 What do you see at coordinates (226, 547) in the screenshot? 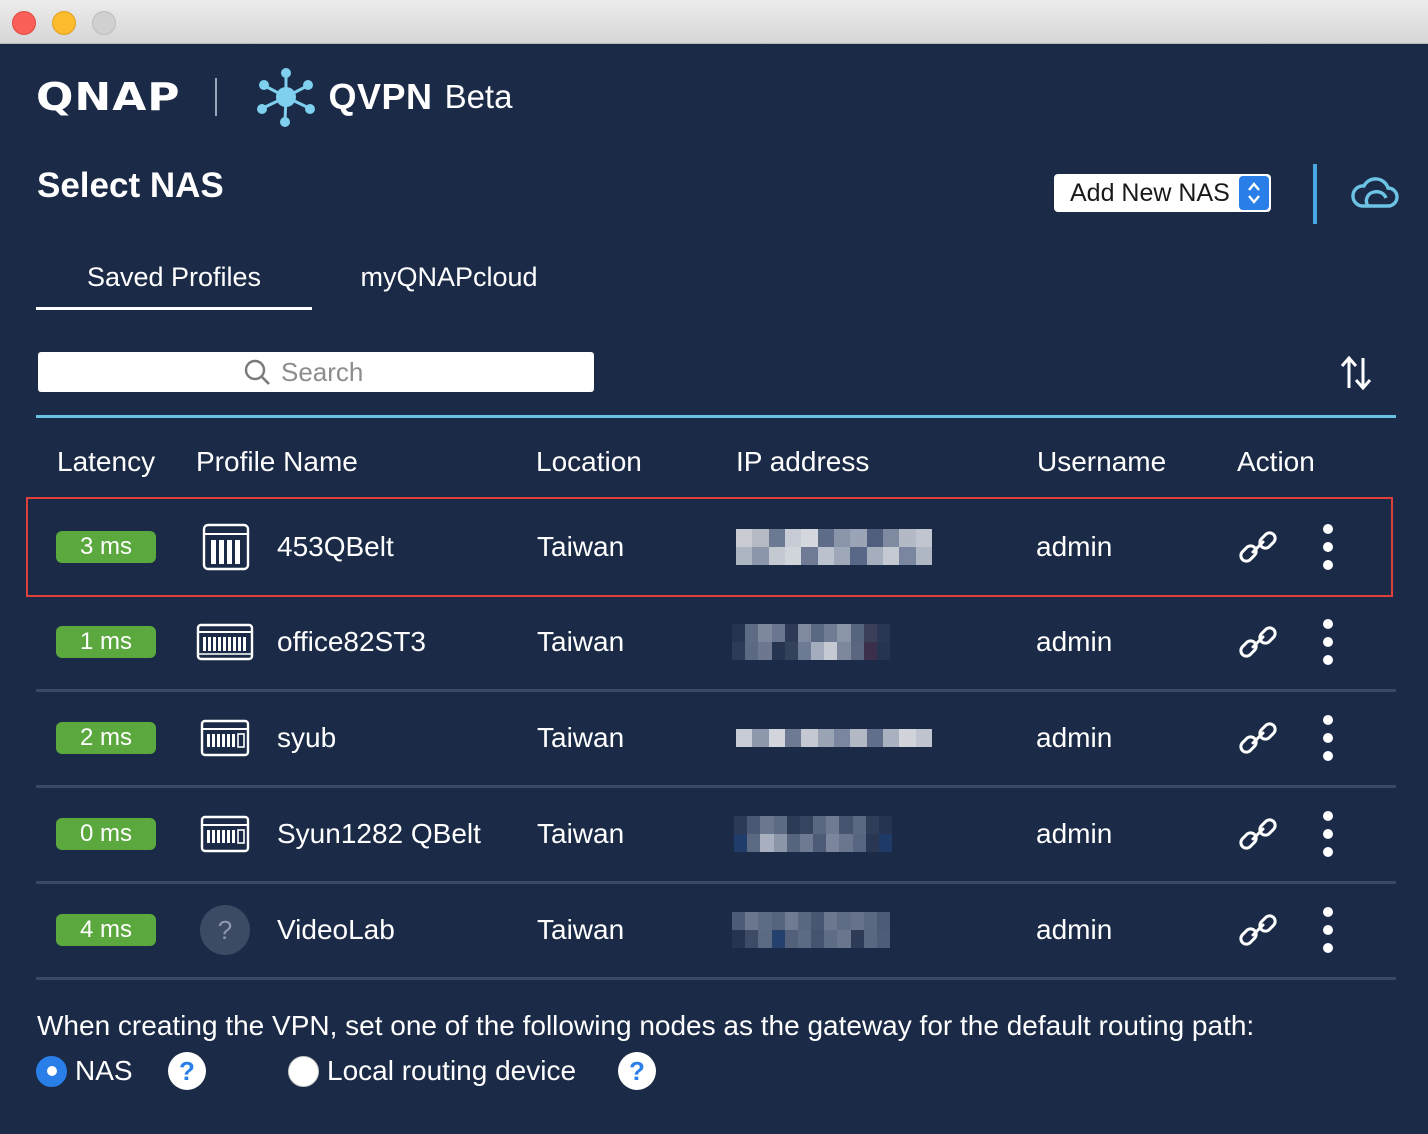
I see `nas-tower-icon` at bounding box center [226, 547].